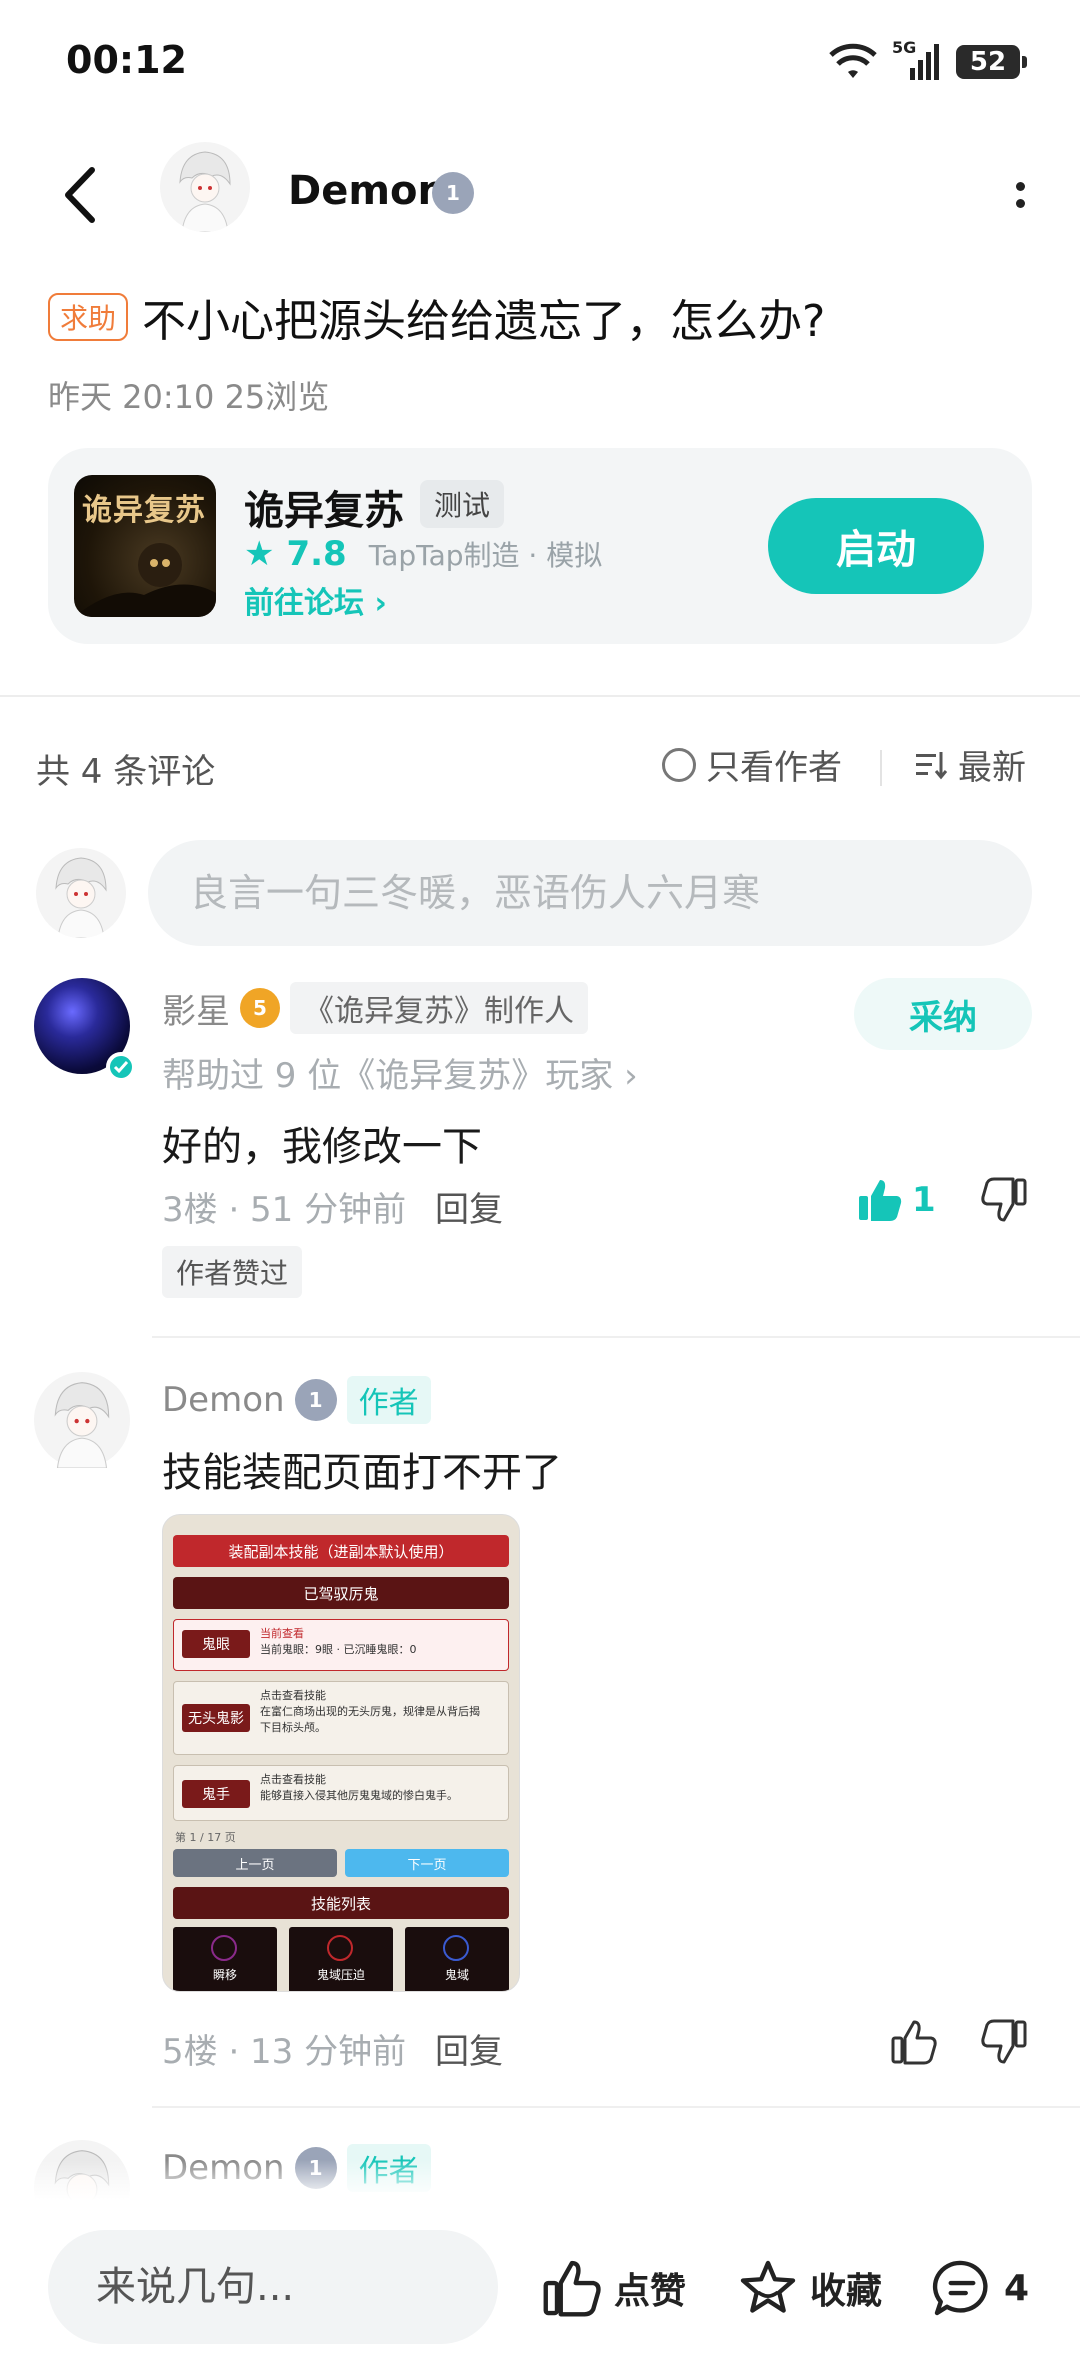 This screenshot has height=2375, width=1080. I want to click on image-text: 点击查看技能 能够直接入侵其他厉鬼鬼域的惨白鬼手。, so click(359, 1788).